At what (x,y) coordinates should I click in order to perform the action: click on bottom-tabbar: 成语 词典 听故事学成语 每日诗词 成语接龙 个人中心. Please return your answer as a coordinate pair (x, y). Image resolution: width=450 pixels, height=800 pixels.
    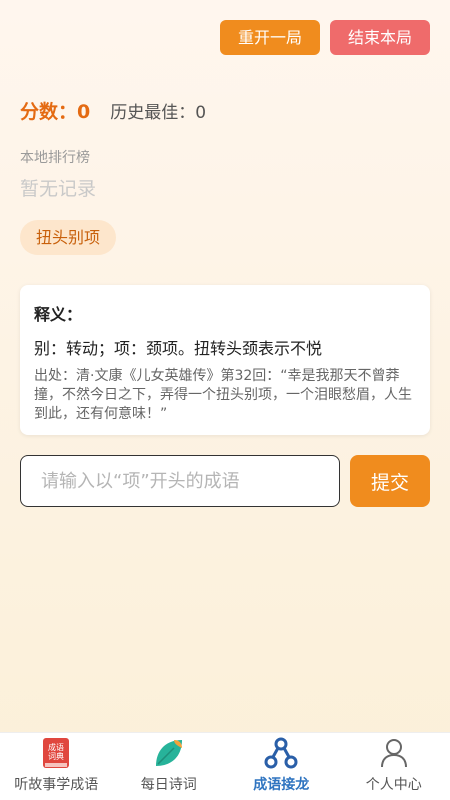
    Looking at the image, I should click on (225, 766).